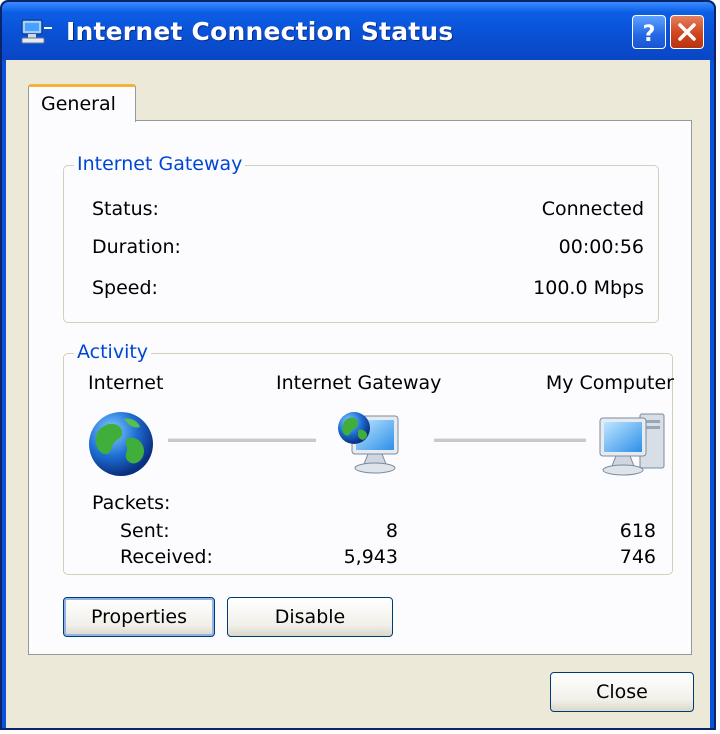  What do you see at coordinates (609, 383) in the screenshot?
I see `computer-node-label: My Computer` at bounding box center [609, 383].